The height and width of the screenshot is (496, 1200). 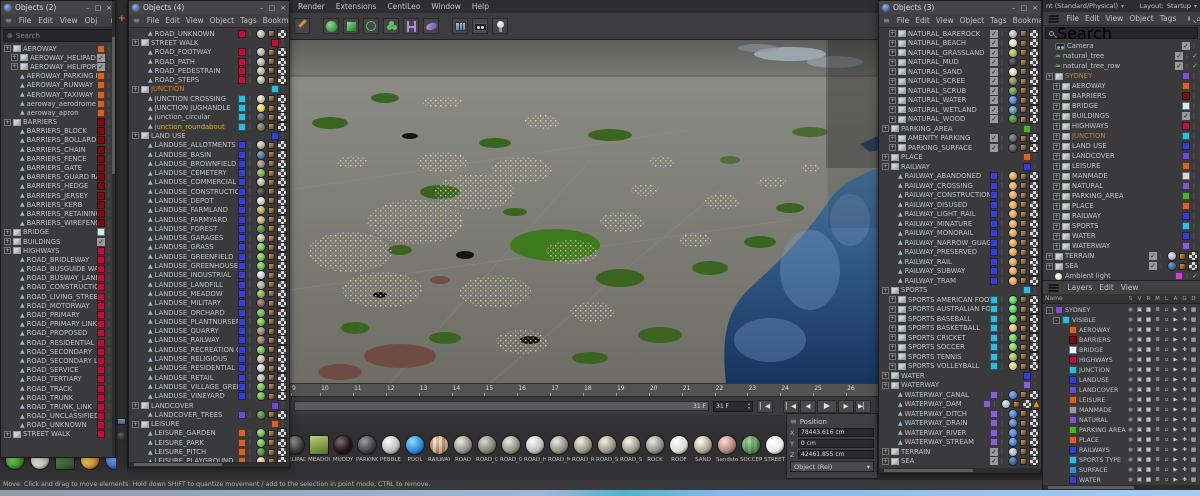 I want to click on tree-item: + RAILWAY ⋮, so click(x=1121, y=216).